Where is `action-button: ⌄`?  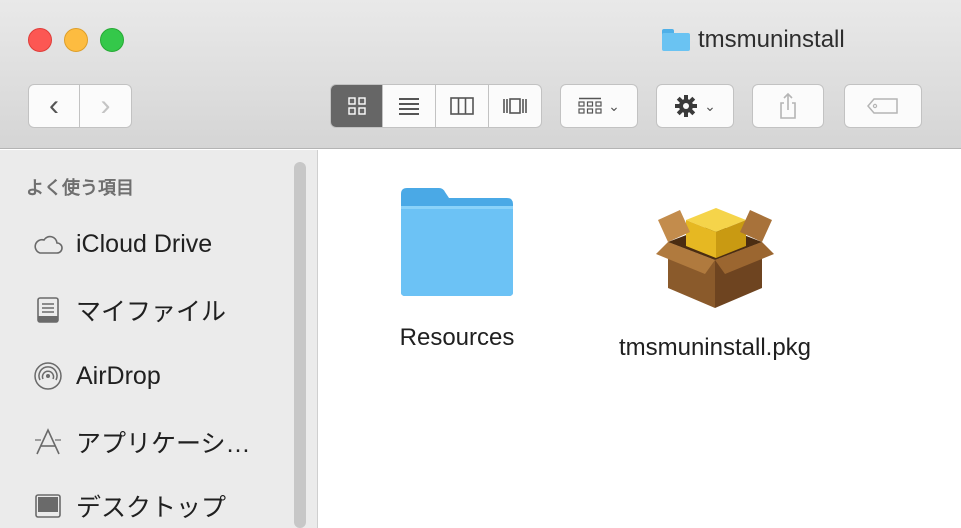 action-button: ⌄ is located at coordinates (695, 106).